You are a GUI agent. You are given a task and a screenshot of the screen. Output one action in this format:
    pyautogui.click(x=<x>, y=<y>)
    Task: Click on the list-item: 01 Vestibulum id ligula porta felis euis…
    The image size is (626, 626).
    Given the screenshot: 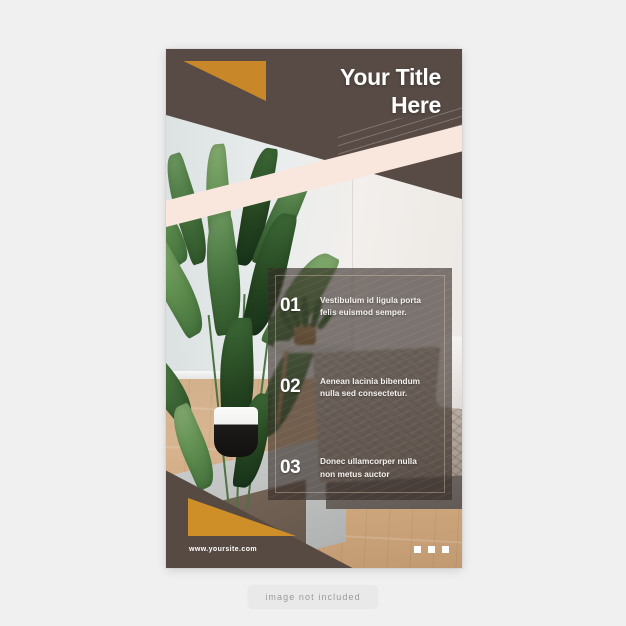 What is the action you would take?
    pyautogui.click(x=358, y=306)
    